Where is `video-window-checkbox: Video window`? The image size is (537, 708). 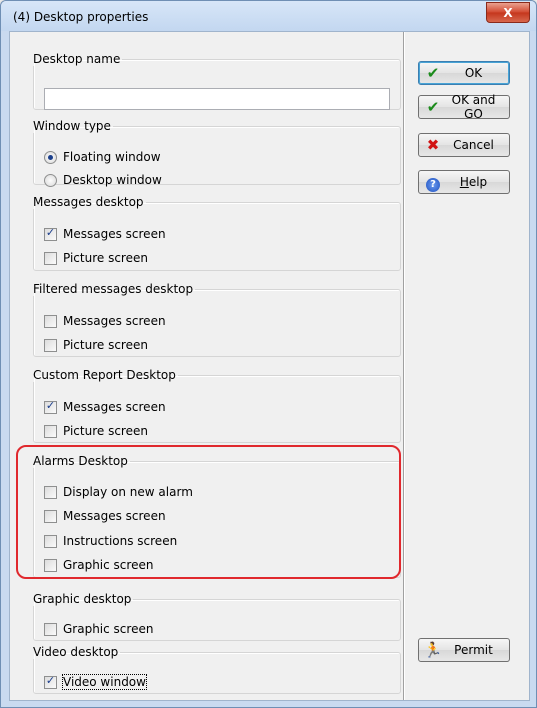 video-window-checkbox: Video window is located at coordinates (95, 682).